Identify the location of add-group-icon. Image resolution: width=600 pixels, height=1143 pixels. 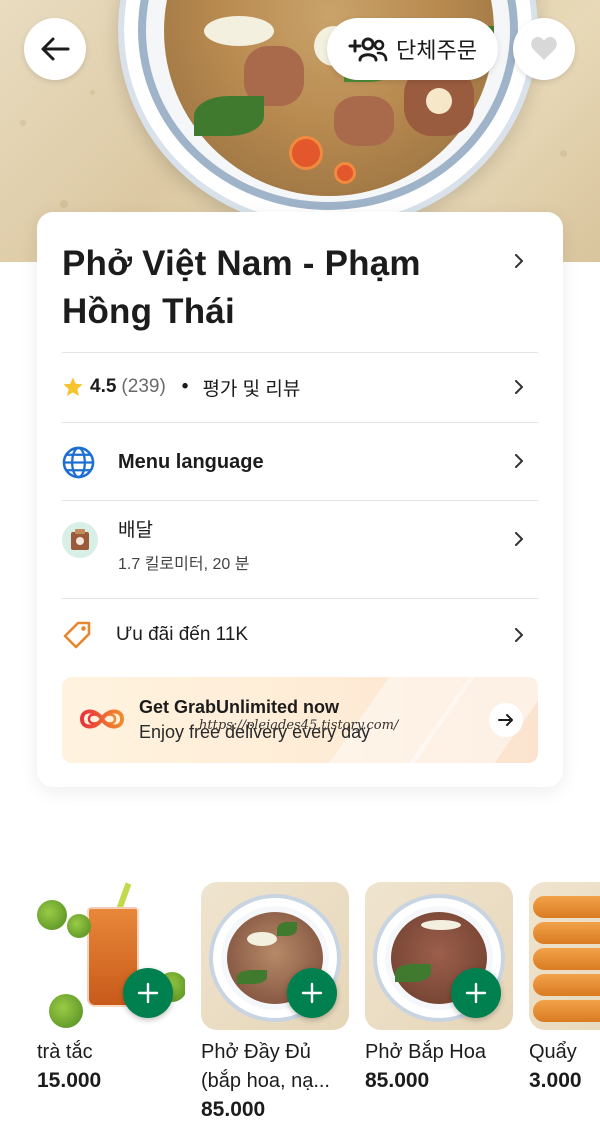
(368, 49).